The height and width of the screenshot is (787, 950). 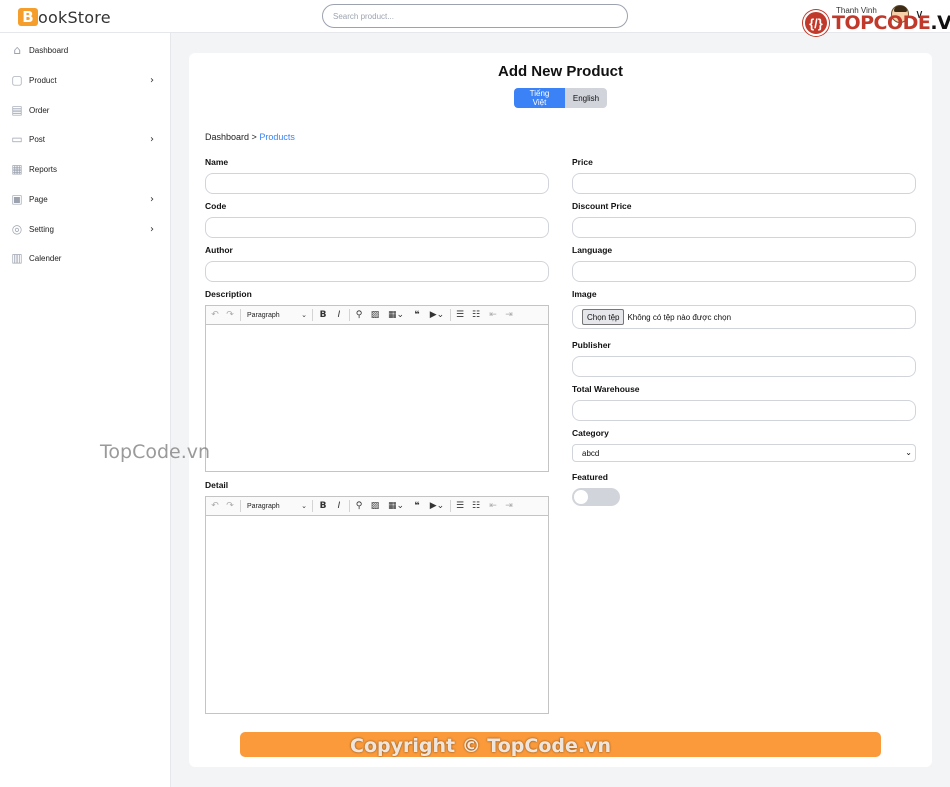 What do you see at coordinates (216, 206) in the screenshot?
I see `code-label: Code` at bounding box center [216, 206].